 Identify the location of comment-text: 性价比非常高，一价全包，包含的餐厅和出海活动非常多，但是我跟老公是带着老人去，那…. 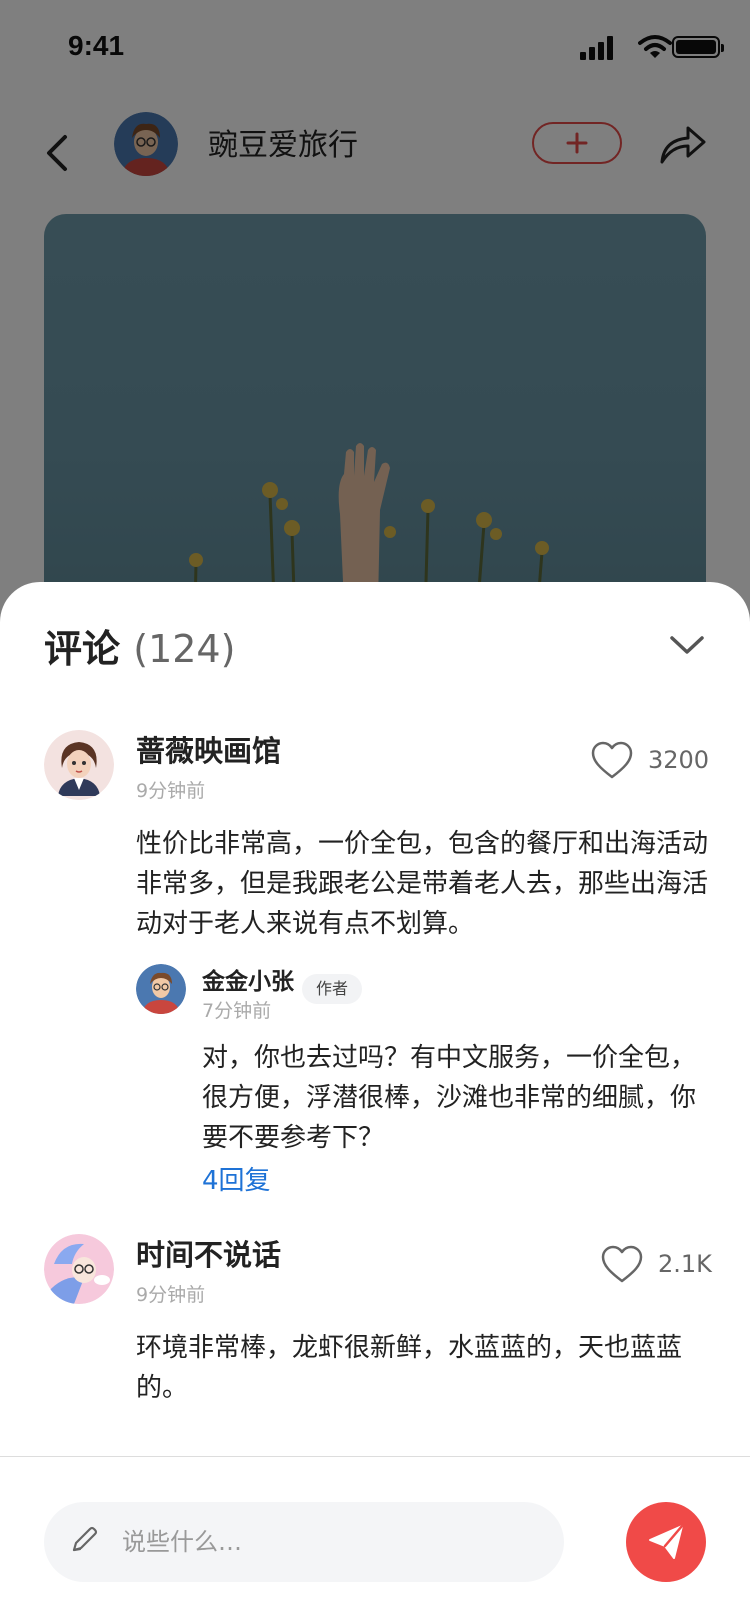
(422, 884).